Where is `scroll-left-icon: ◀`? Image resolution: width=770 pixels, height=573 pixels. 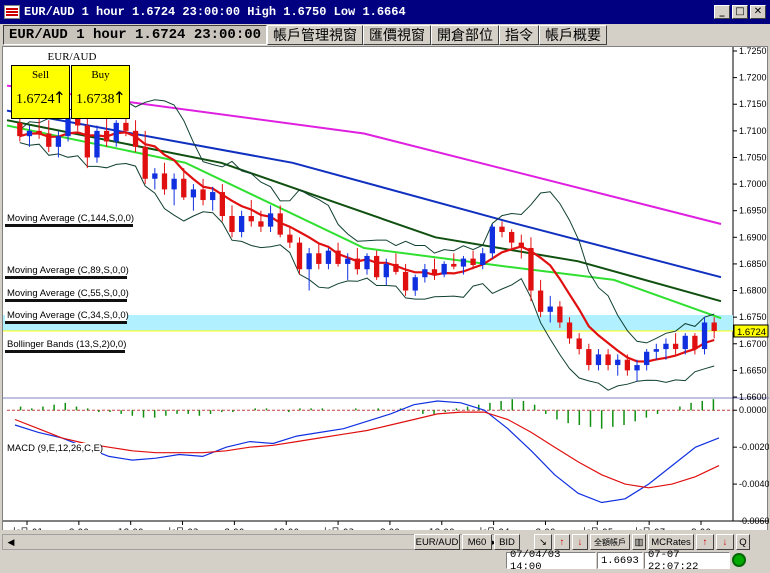 scroll-left-icon: ◀ is located at coordinates (11, 542).